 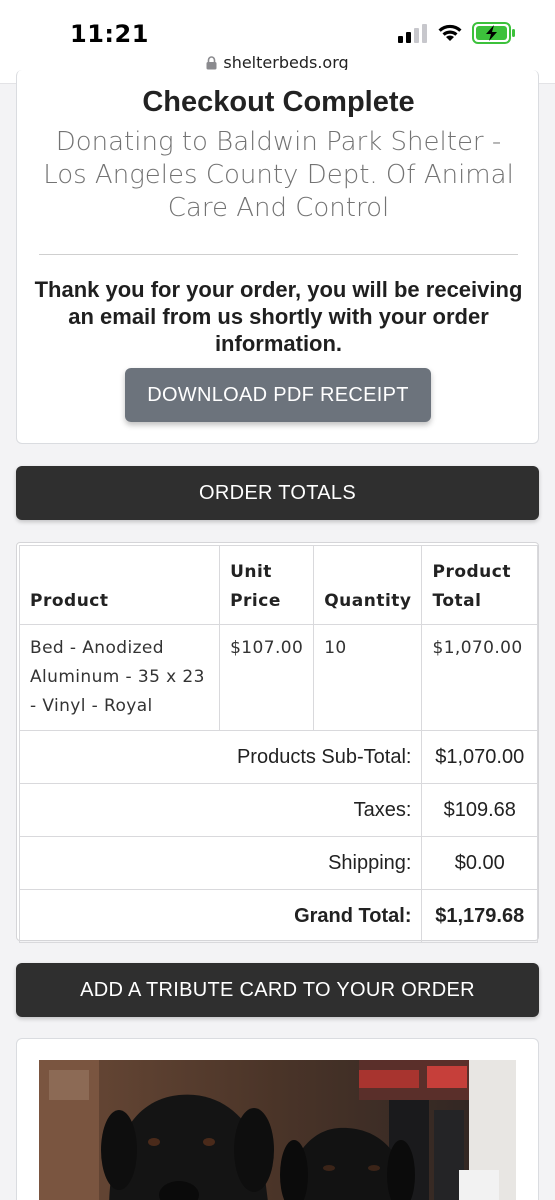 I want to click on subtotal-value: $1,070.00, so click(x=479, y=757).